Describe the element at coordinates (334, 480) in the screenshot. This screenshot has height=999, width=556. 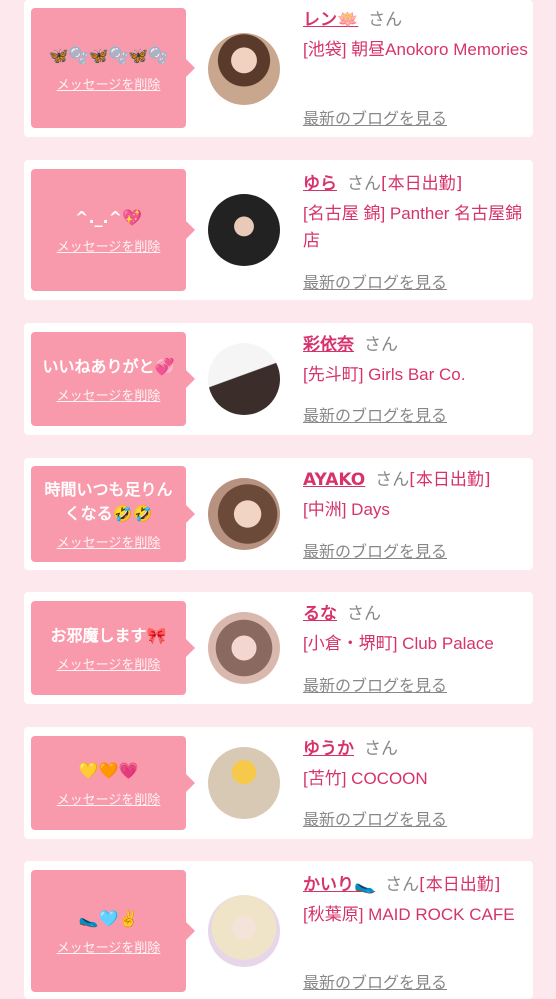
I see `cast-name-link: AYAKO` at that location.